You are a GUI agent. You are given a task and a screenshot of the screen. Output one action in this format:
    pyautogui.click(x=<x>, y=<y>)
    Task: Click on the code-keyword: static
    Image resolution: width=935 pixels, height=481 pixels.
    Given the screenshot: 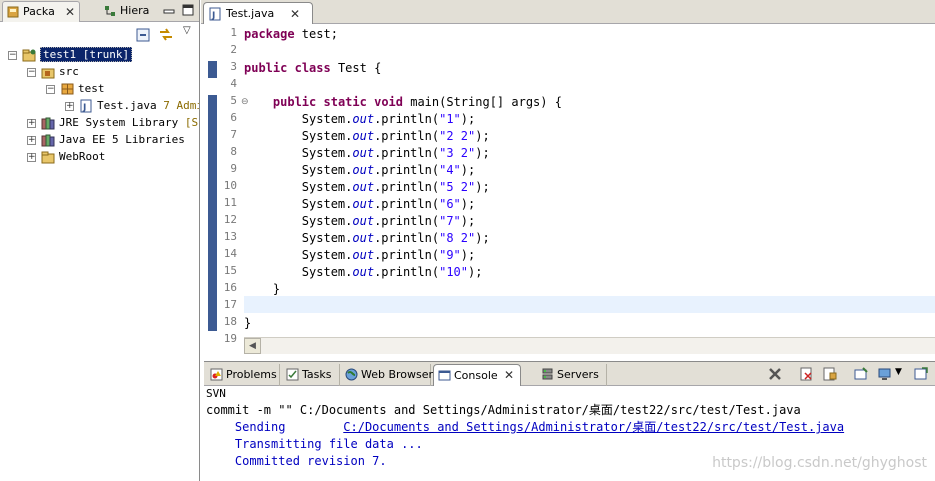 What is the action you would take?
    pyautogui.click(x=345, y=102)
    